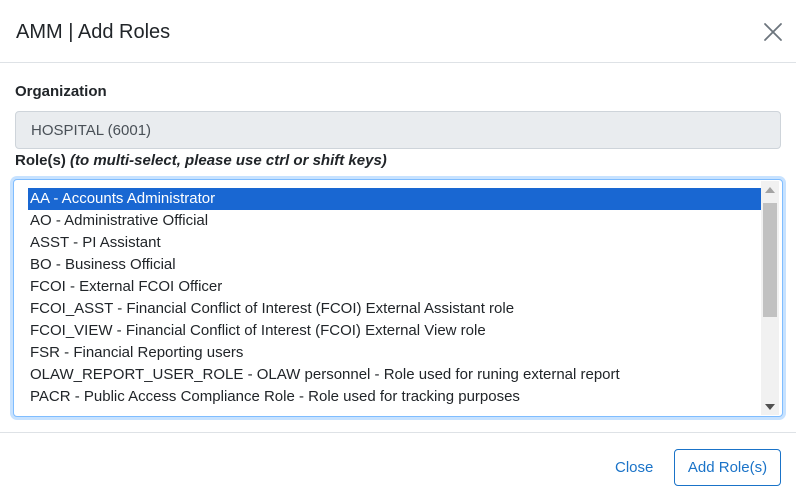  I want to click on dialog-title: AMM | Add Roles, so click(93, 32).